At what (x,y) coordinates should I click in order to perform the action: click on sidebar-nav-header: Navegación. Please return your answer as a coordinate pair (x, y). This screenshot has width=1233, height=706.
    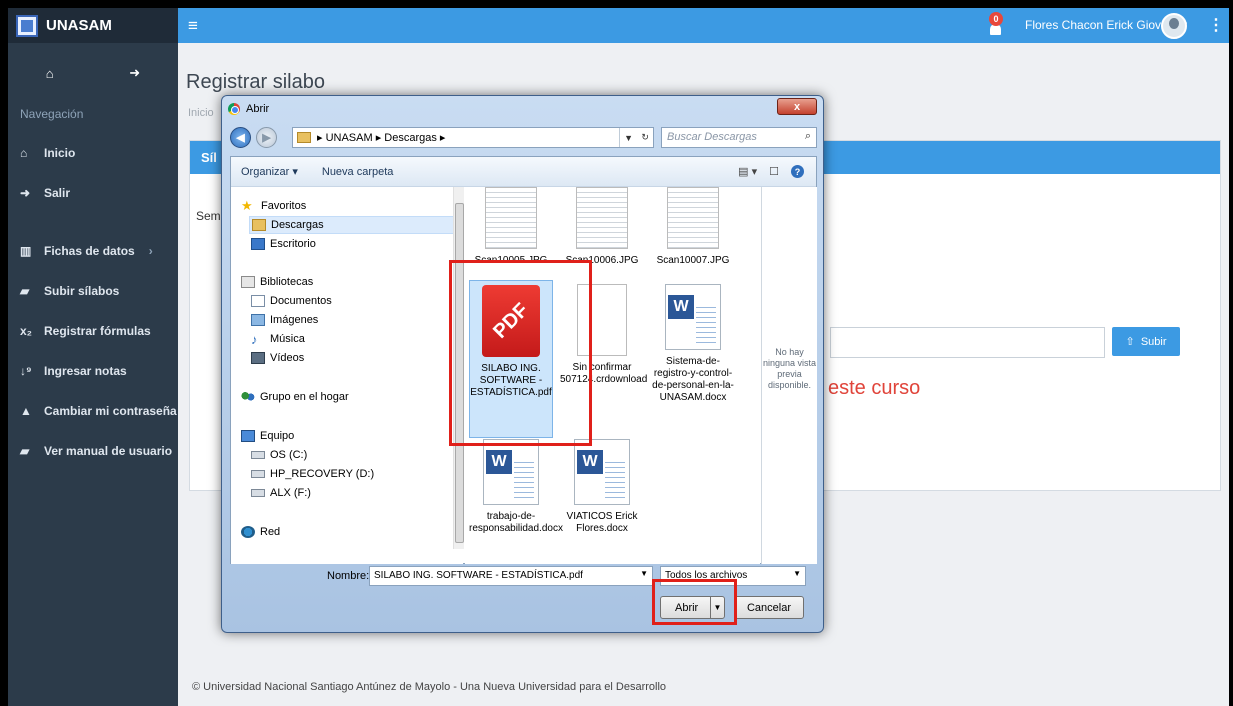
    Looking at the image, I should click on (52, 114).